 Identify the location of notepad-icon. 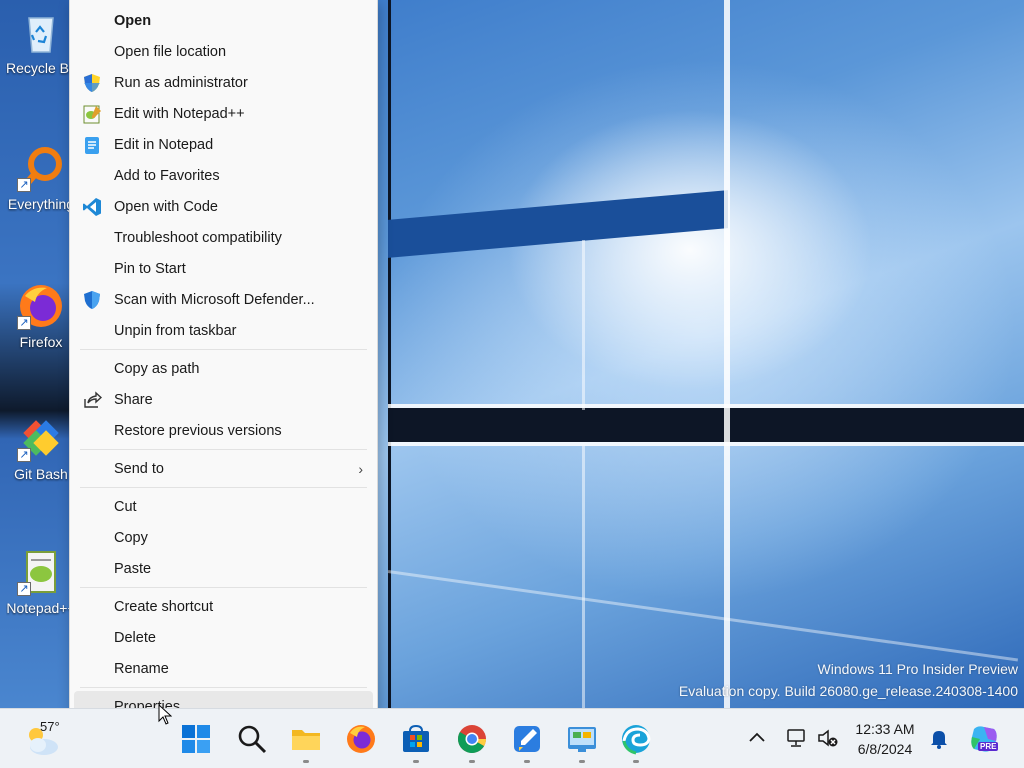
(92, 145).